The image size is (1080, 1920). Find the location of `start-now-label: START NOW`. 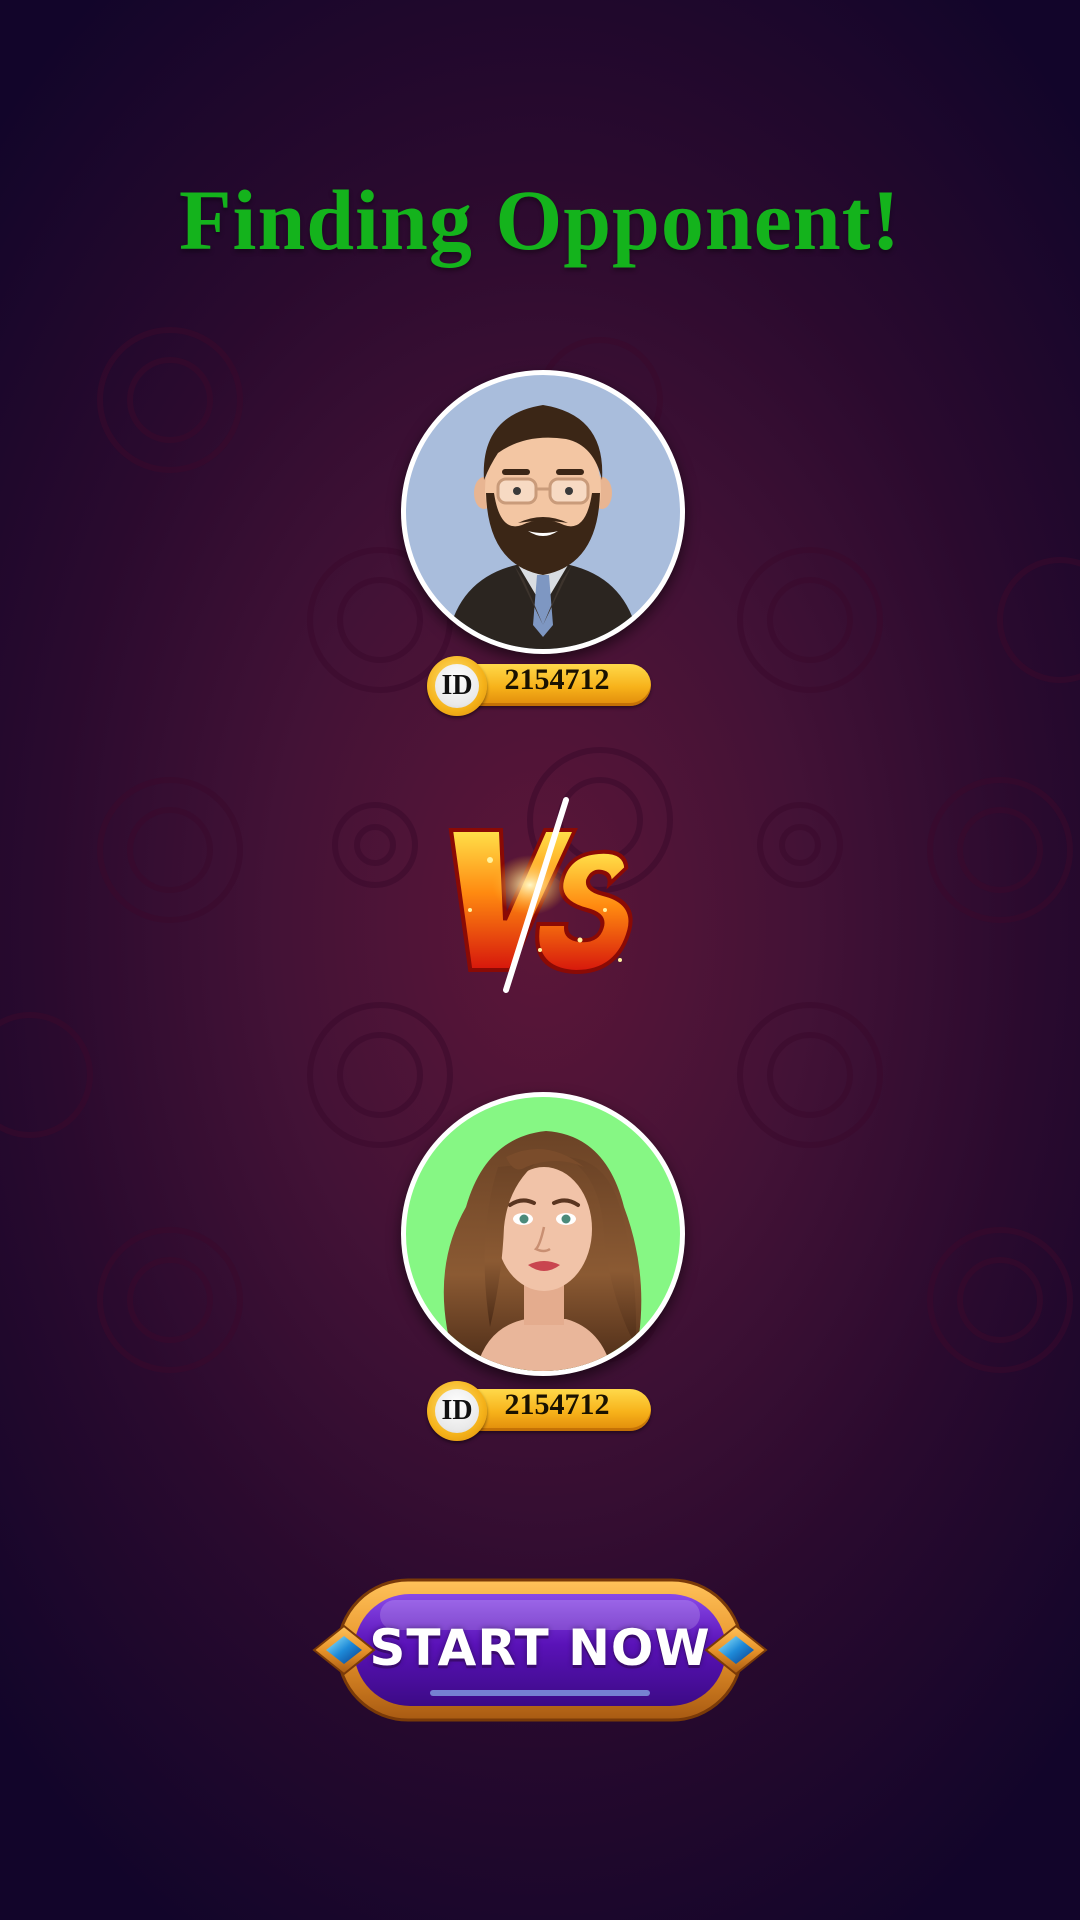

start-now-label: START NOW is located at coordinates (540, 1648).